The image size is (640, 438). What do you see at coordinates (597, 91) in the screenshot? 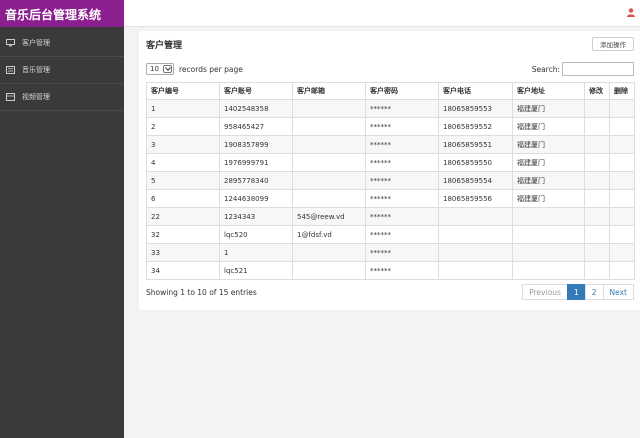
I see `column-header: 修改` at bounding box center [597, 91].